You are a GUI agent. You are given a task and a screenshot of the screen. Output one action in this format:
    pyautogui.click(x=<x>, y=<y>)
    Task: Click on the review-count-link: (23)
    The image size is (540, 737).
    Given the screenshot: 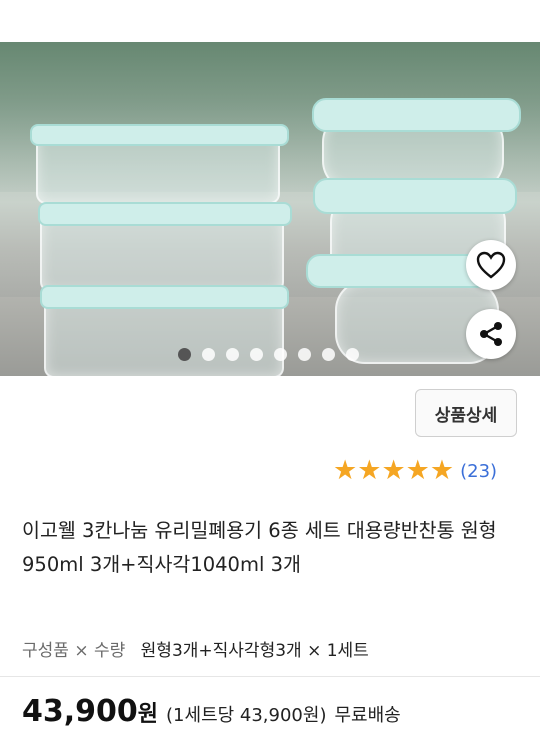 What is the action you would take?
    pyautogui.click(x=478, y=471)
    